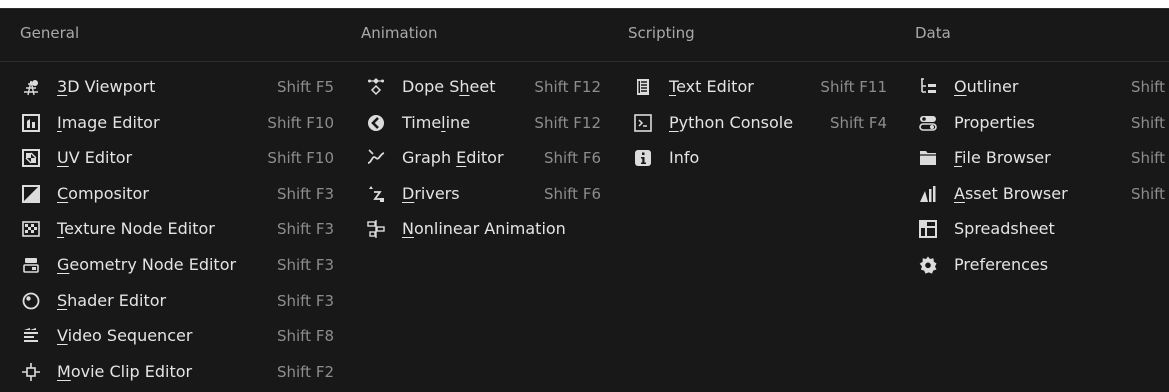  What do you see at coordinates (1149, 122) in the screenshot?
I see `shortcut-label: Shift F7` at bounding box center [1149, 122].